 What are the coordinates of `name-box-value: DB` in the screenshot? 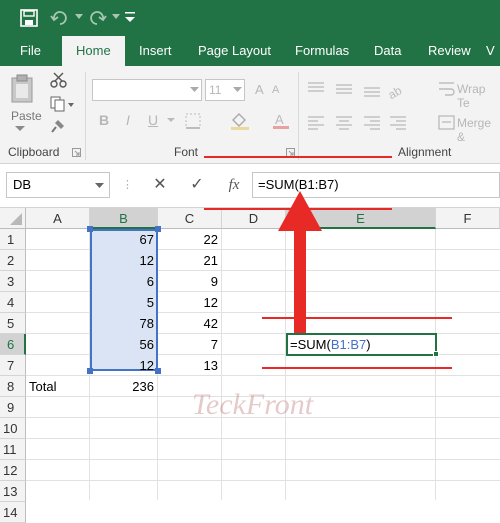 It's located at (22, 184).